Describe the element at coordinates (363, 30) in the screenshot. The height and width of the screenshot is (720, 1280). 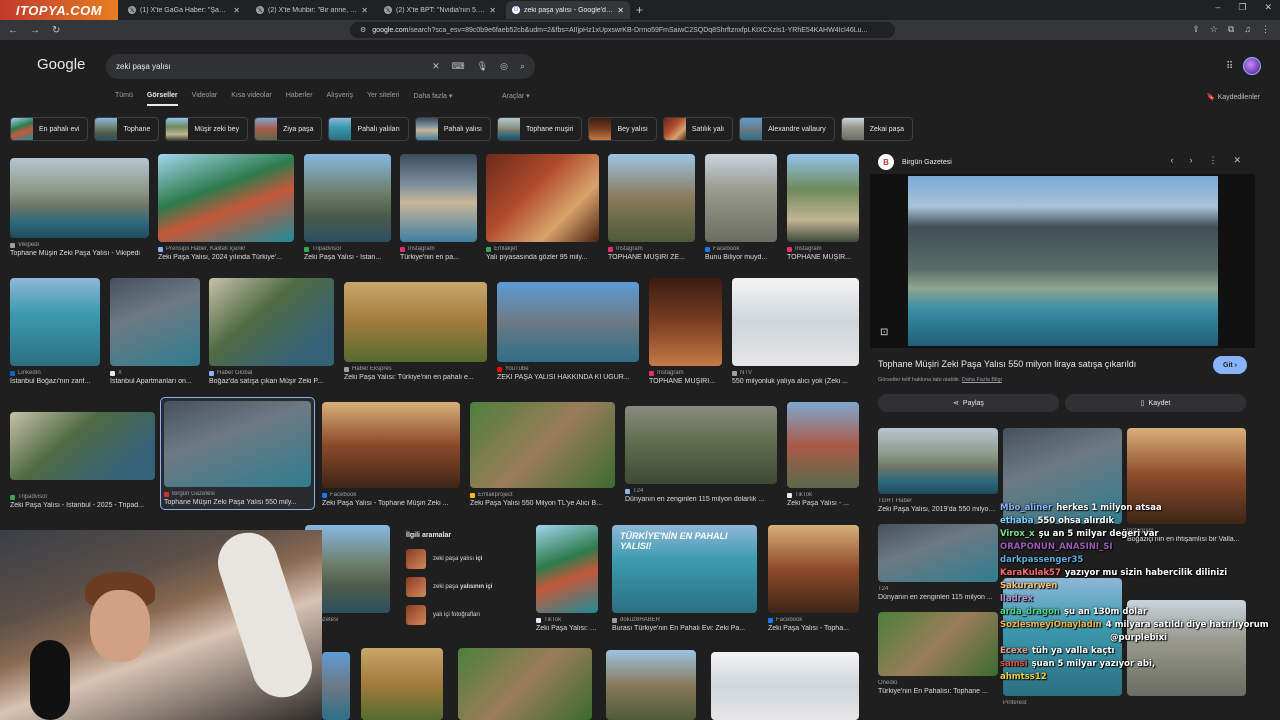
I see `site-info-icon: ⚙` at that location.